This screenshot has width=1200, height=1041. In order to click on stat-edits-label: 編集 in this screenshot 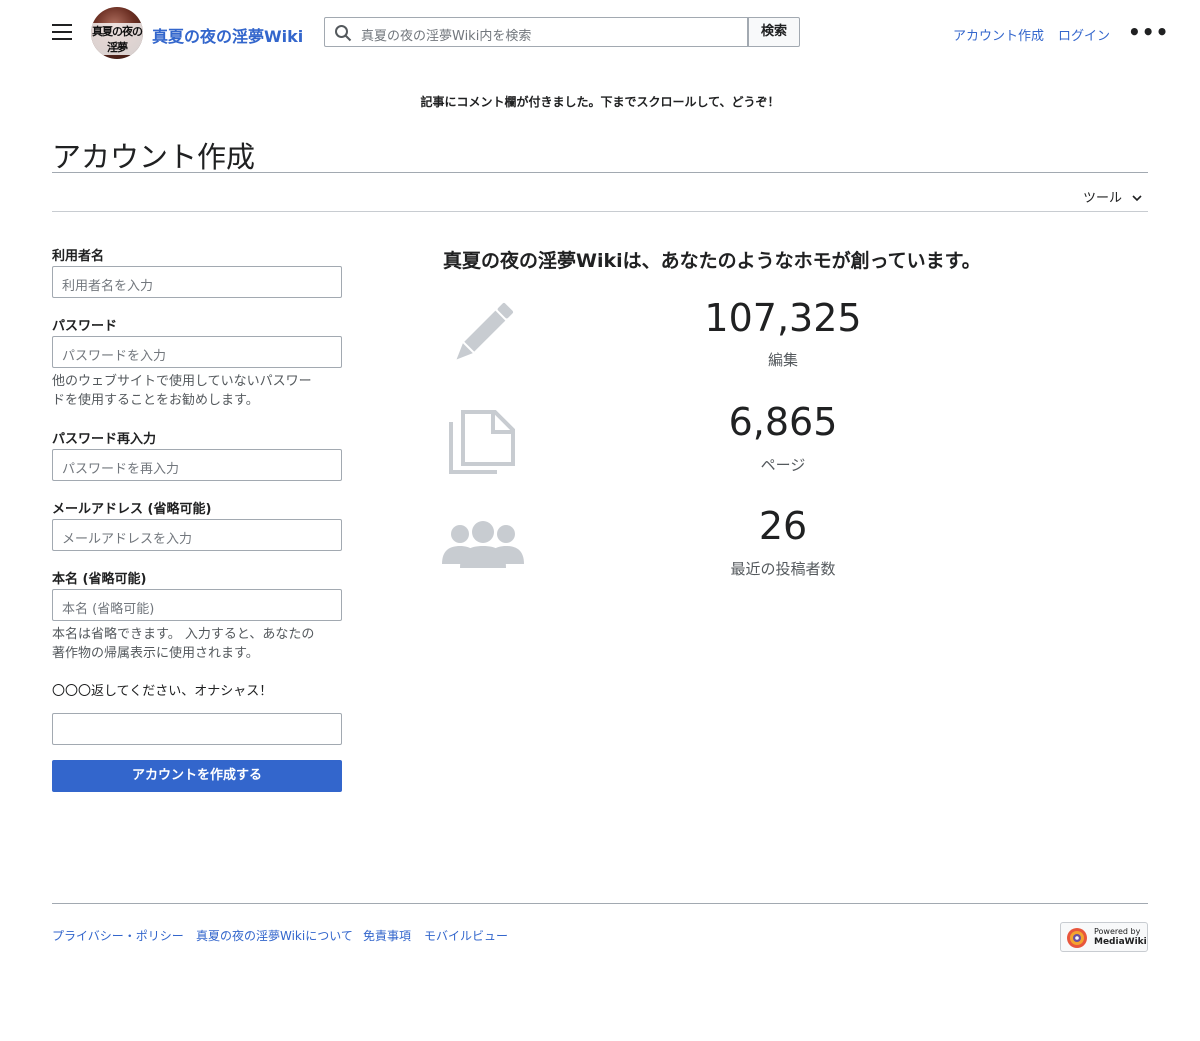, I will do `click(782, 360)`.